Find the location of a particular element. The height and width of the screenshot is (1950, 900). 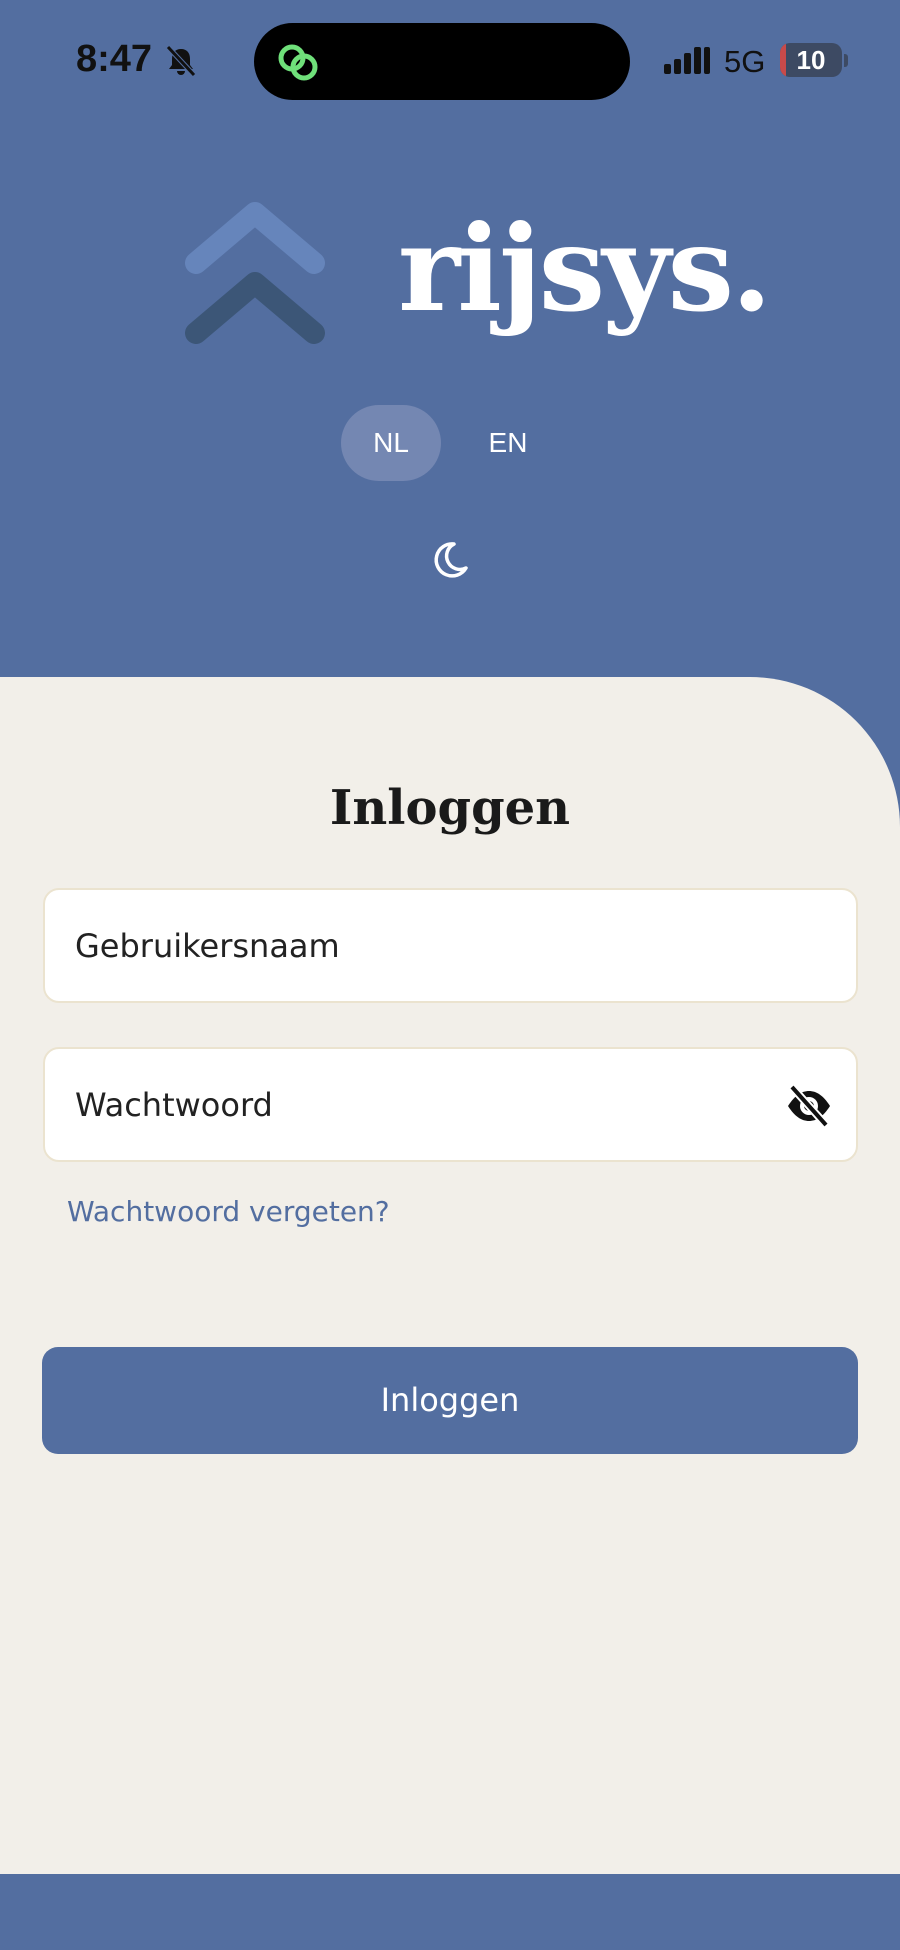

status-bar: 8:47 5G 10 is located at coordinates (450, 60).